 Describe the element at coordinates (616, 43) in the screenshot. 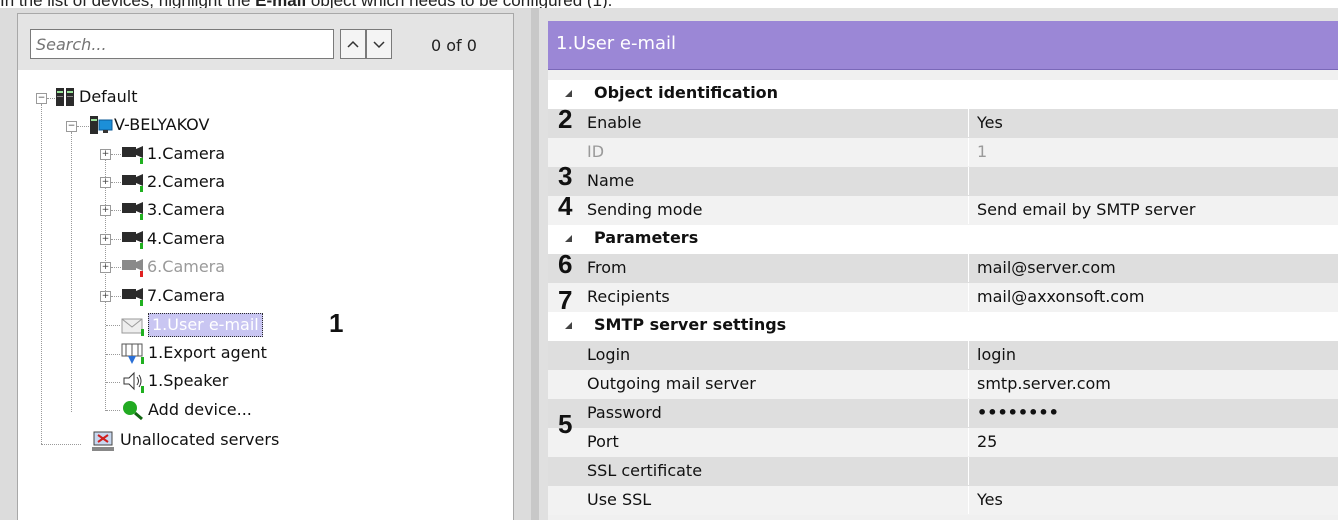

I see `properties-title: 1.User e-mail` at that location.